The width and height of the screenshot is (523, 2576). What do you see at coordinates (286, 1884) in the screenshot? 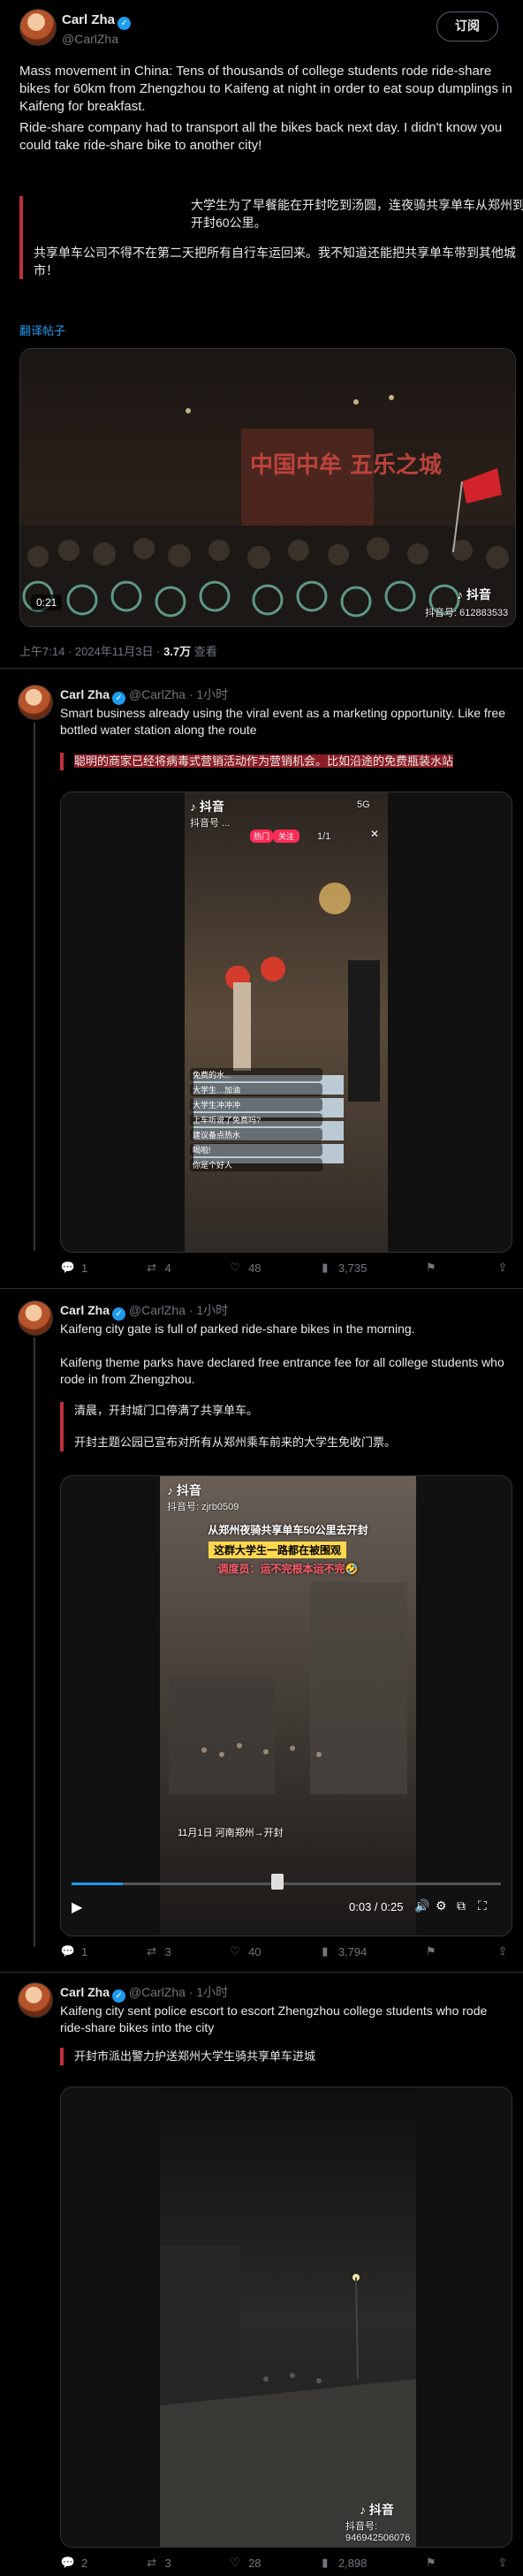
I see `progress-bar` at bounding box center [286, 1884].